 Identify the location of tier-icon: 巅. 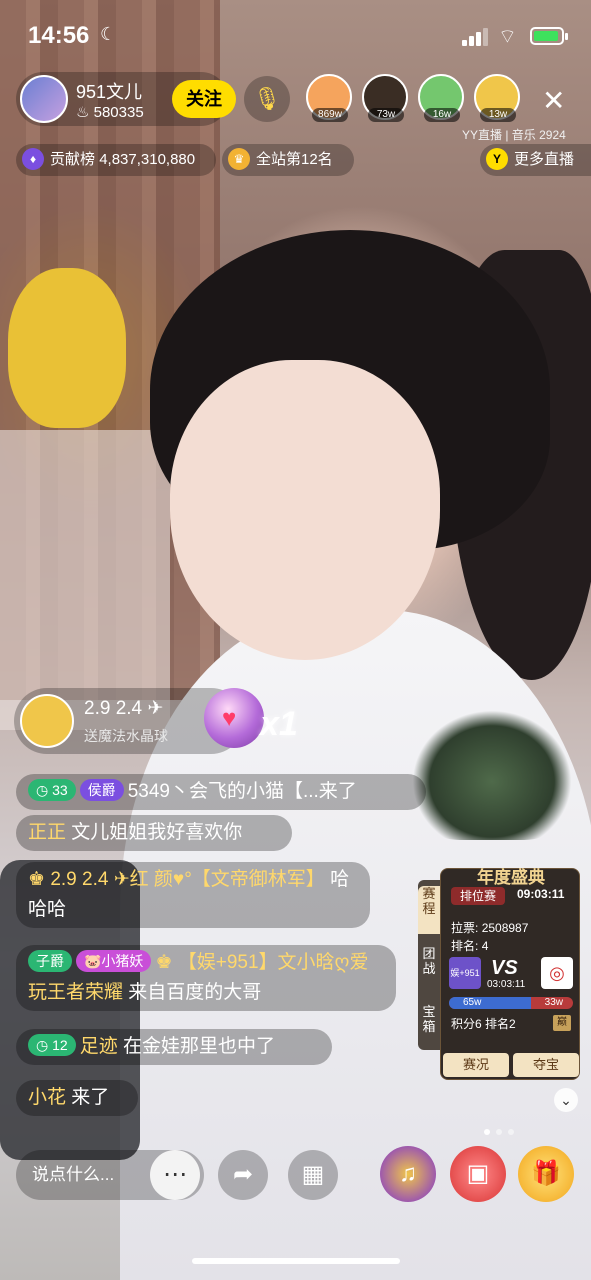
(562, 1023).